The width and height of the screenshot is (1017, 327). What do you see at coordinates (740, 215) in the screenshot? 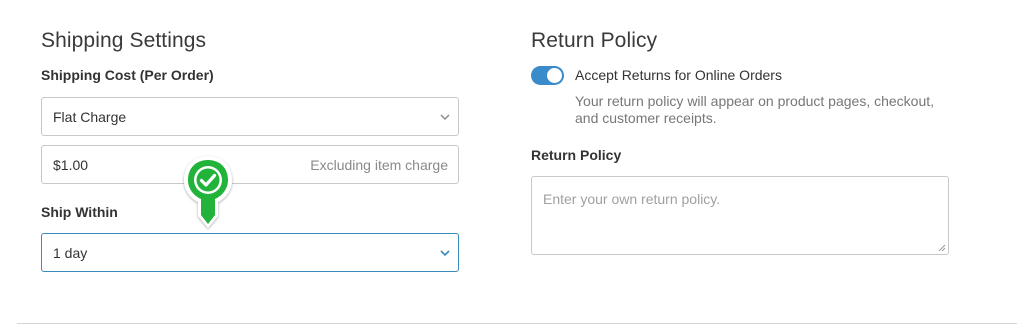
I see `return-policy-textarea: Enter your own return policy.` at bounding box center [740, 215].